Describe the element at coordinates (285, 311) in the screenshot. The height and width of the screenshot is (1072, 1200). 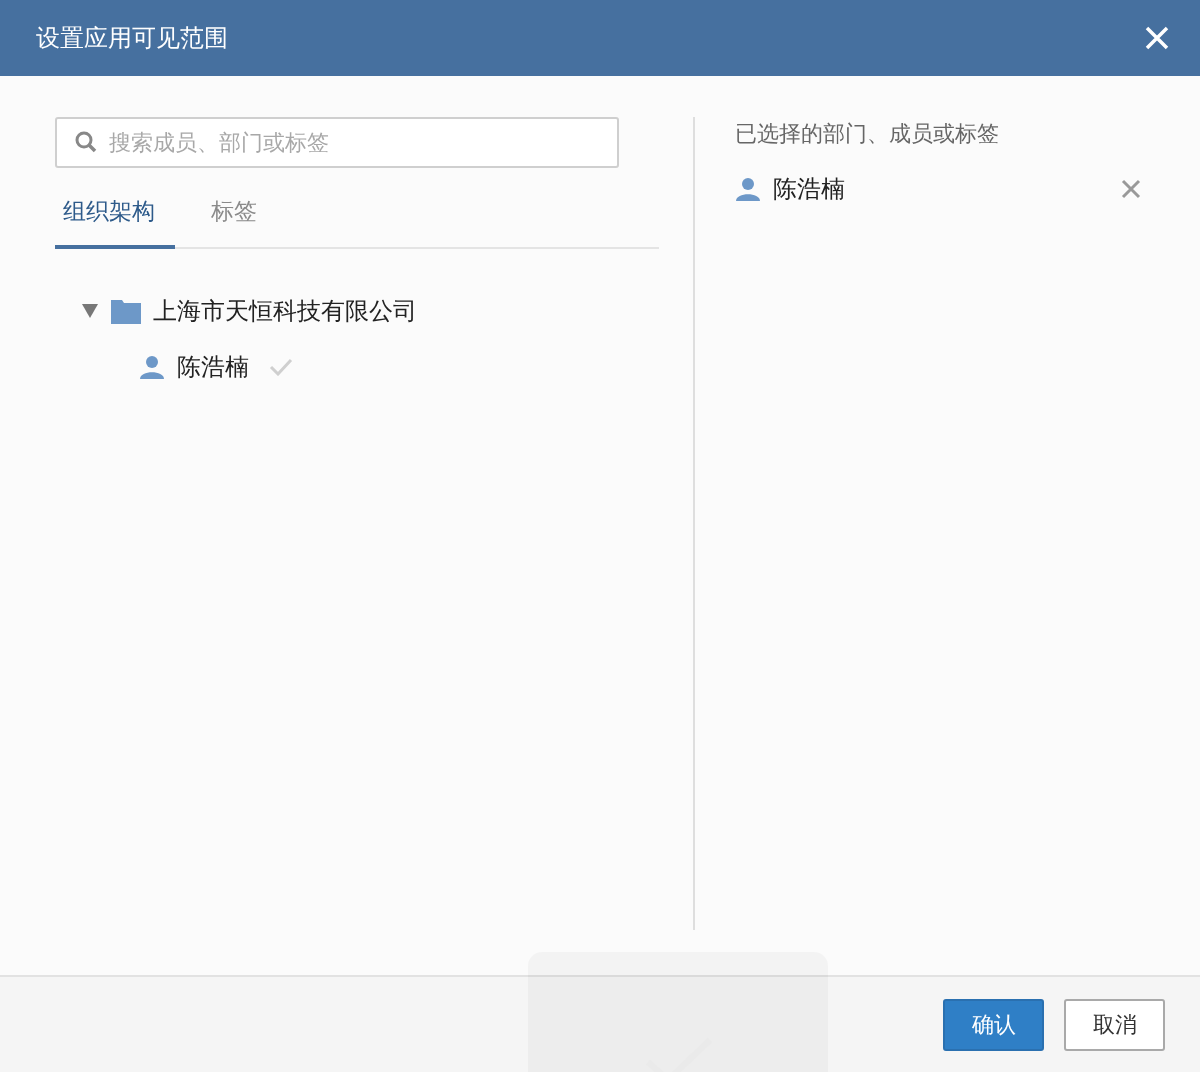
I see `department-name: 上海市天恒科技有限公司` at that location.